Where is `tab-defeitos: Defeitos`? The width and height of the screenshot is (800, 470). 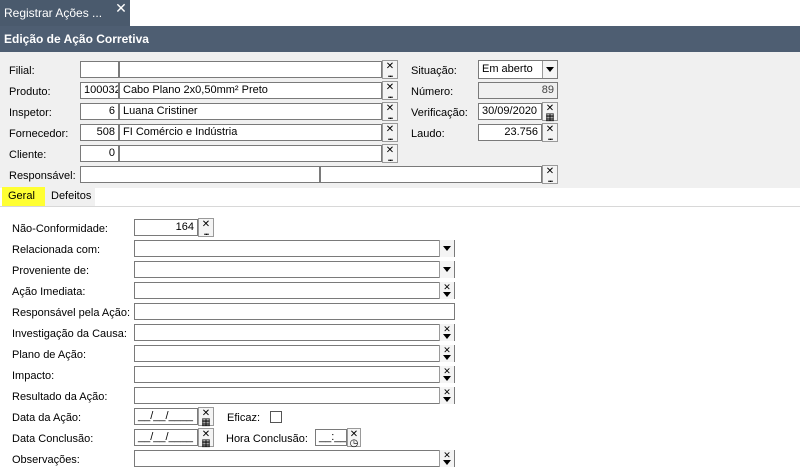 tab-defeitos: Defeitos is located at coordinates (70, 196).